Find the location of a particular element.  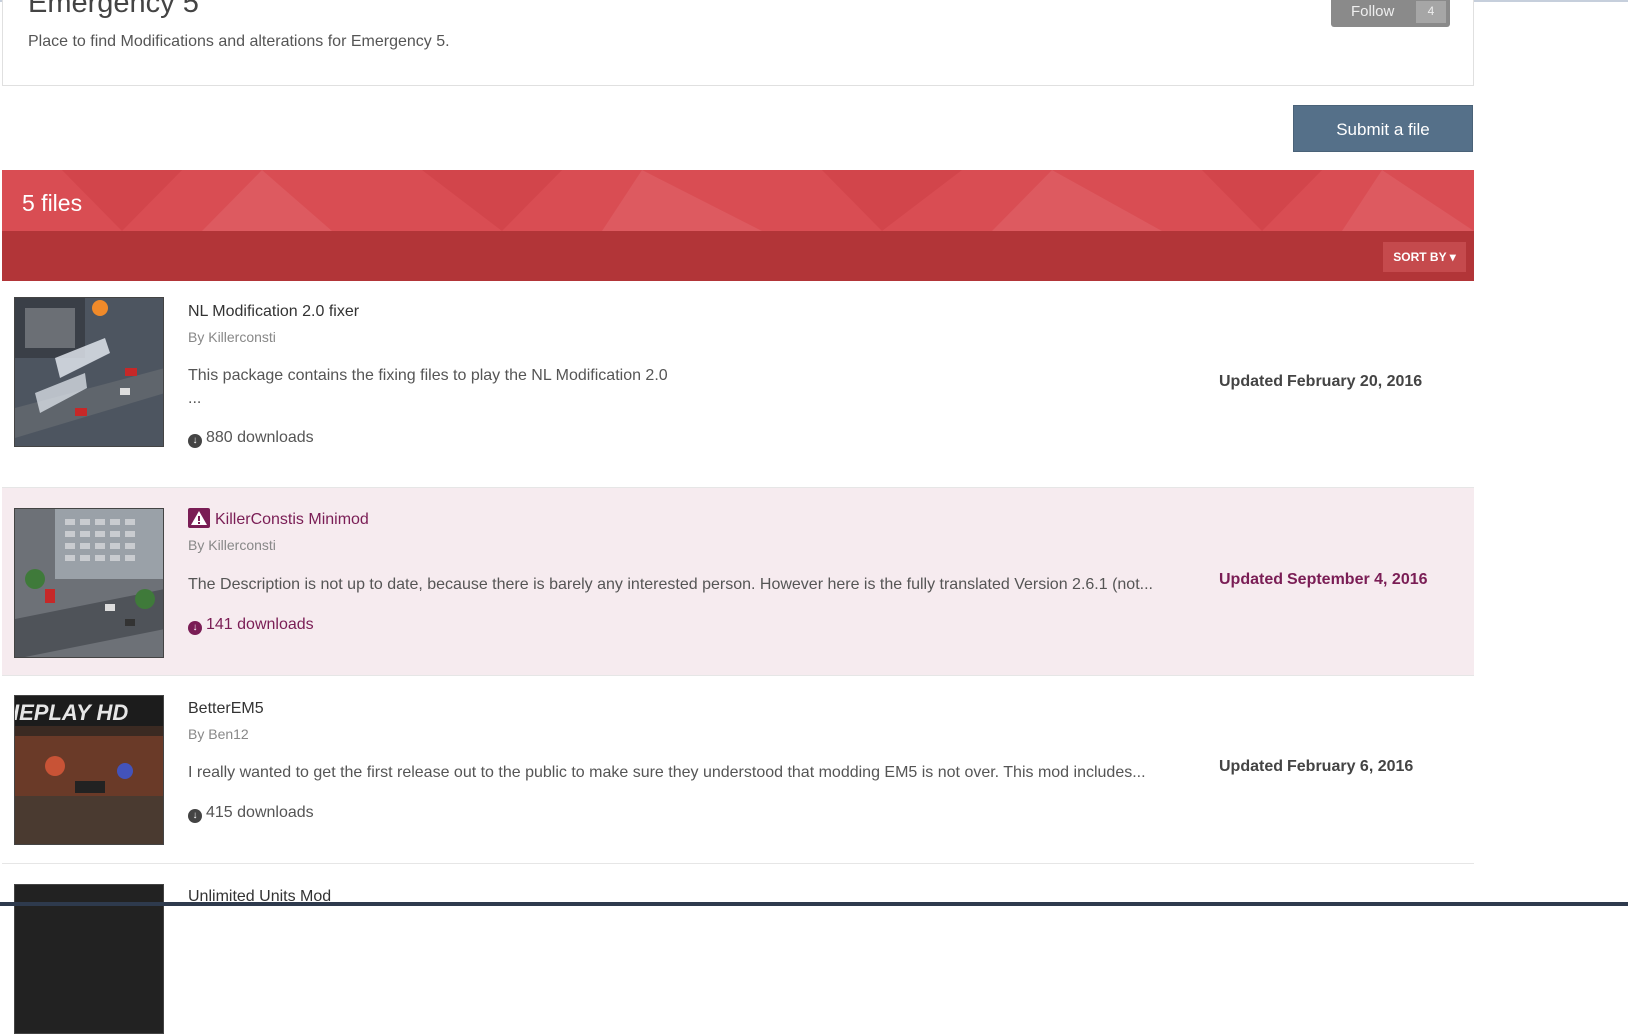

sort-by-button: SORT BY ▾ is located at coordinates (1424, 257).